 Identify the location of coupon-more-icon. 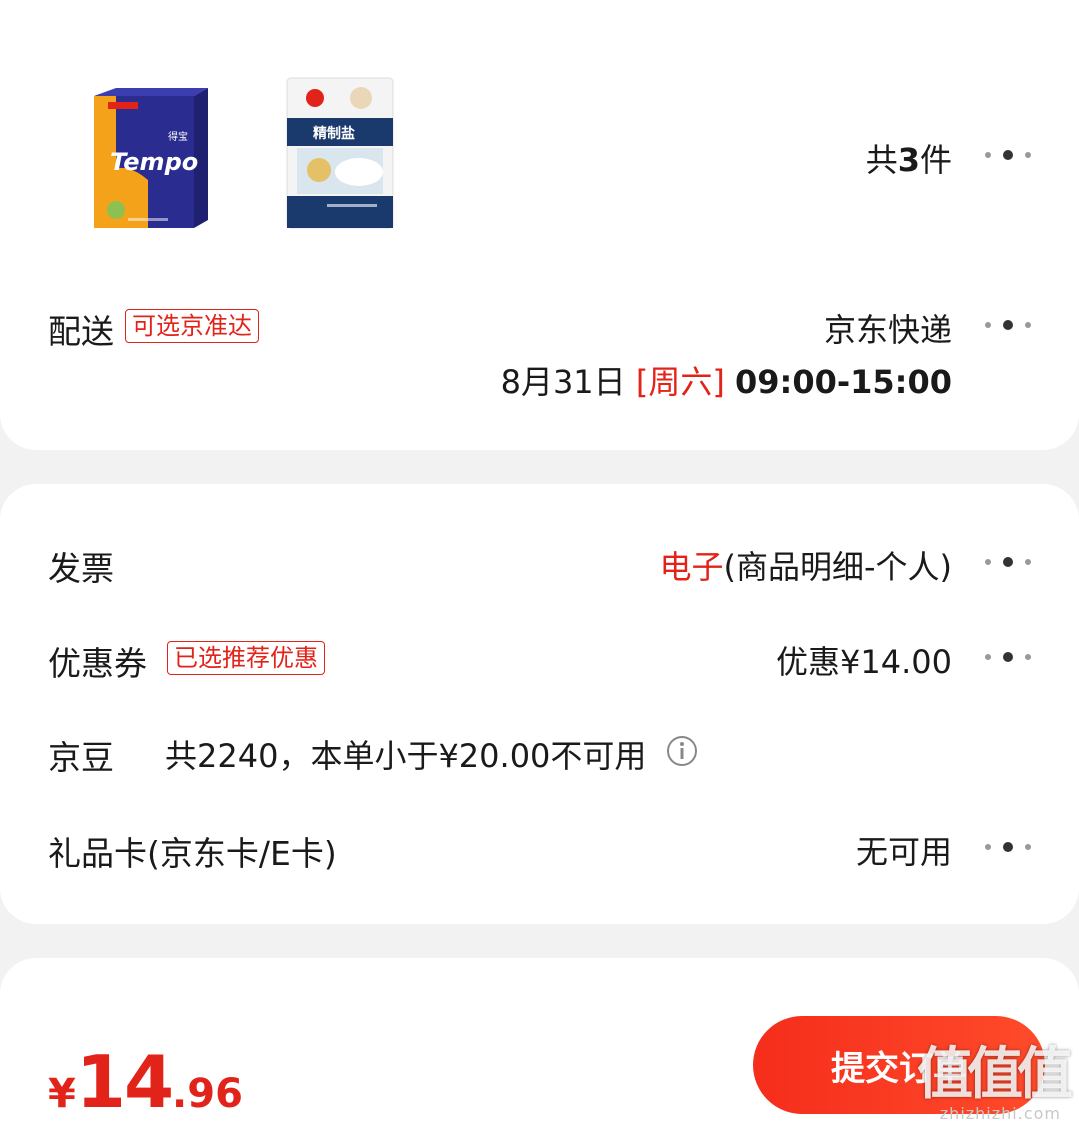
(1010, 657).